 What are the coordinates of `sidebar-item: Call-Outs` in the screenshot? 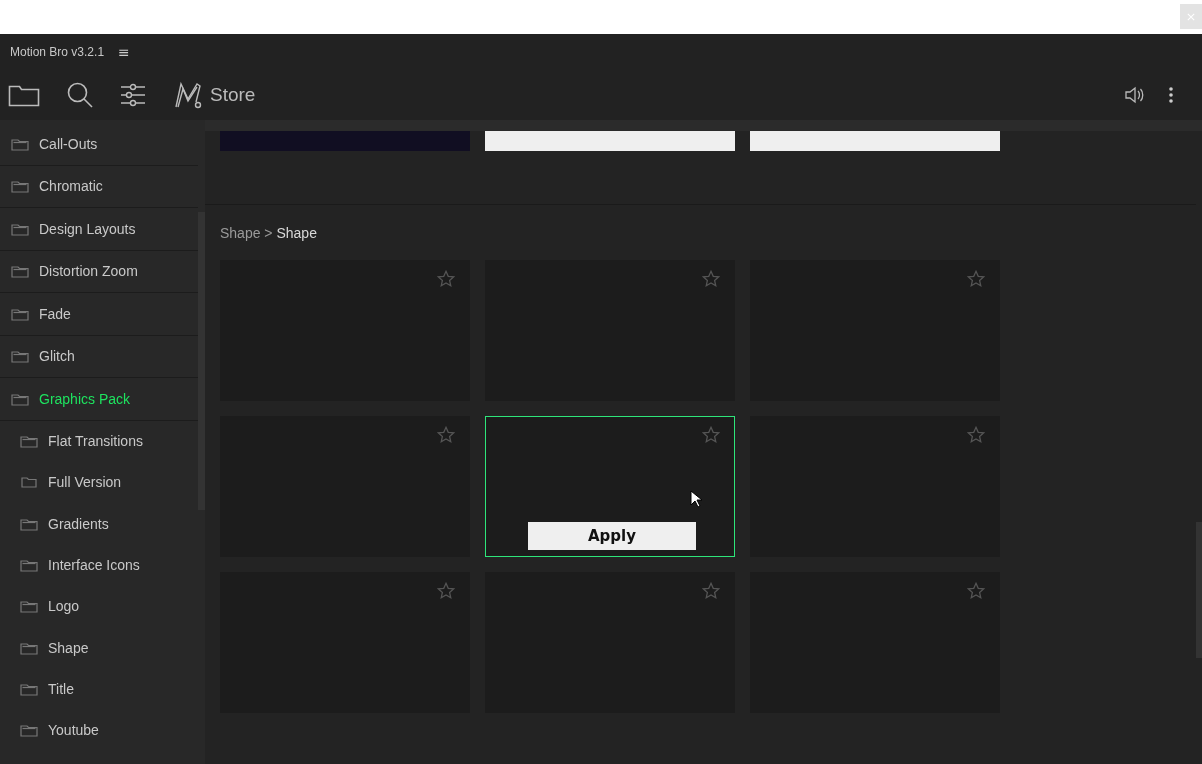 It's located at (99, 144).